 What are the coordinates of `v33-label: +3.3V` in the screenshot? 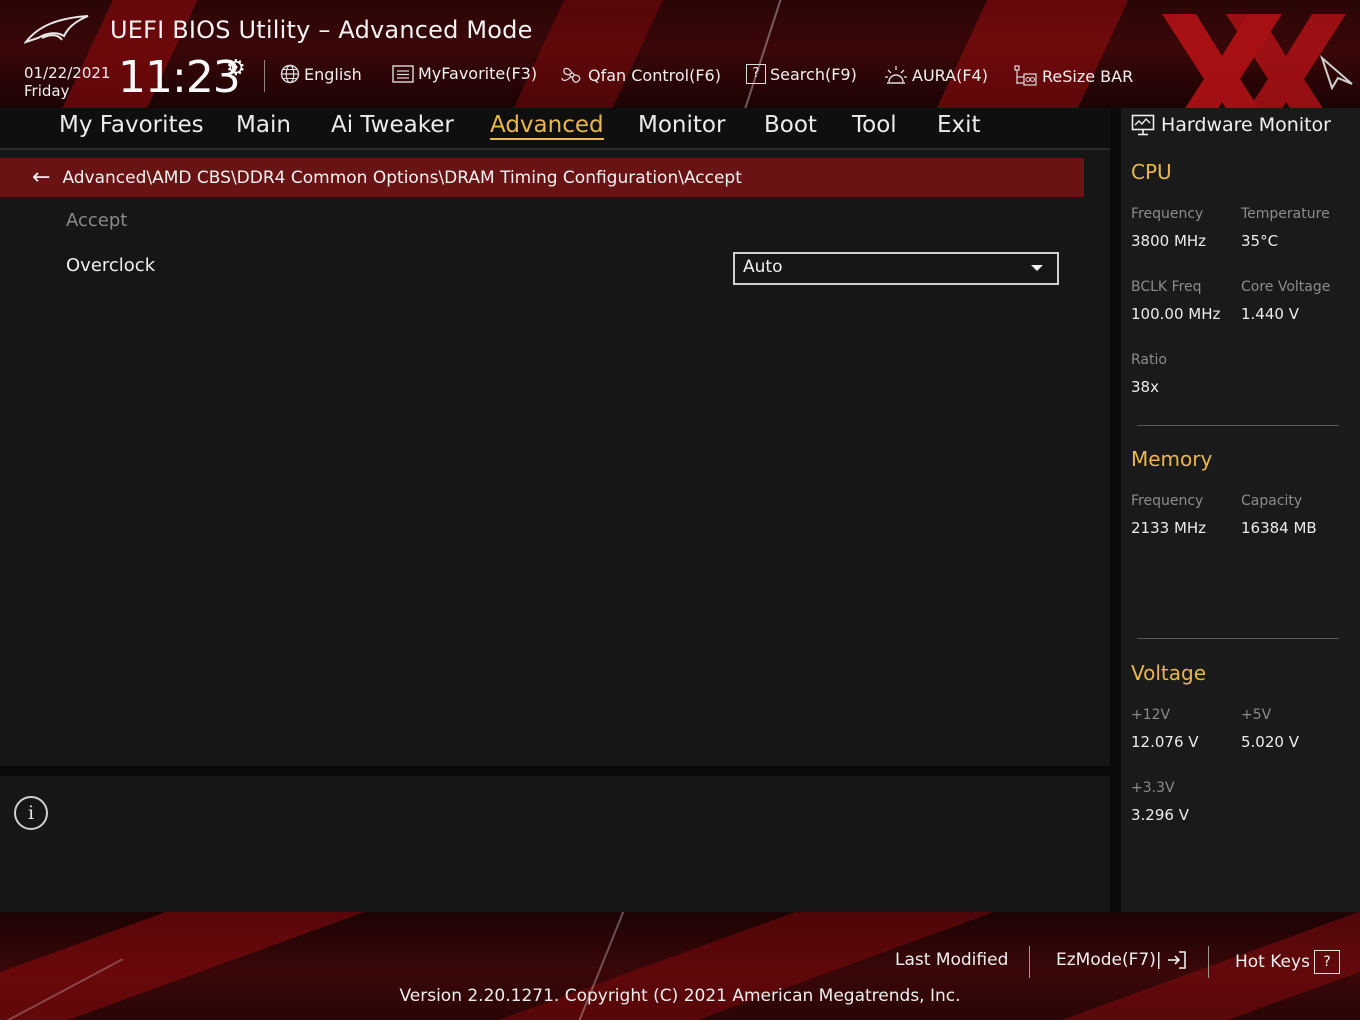 It's located at (1153, 788).